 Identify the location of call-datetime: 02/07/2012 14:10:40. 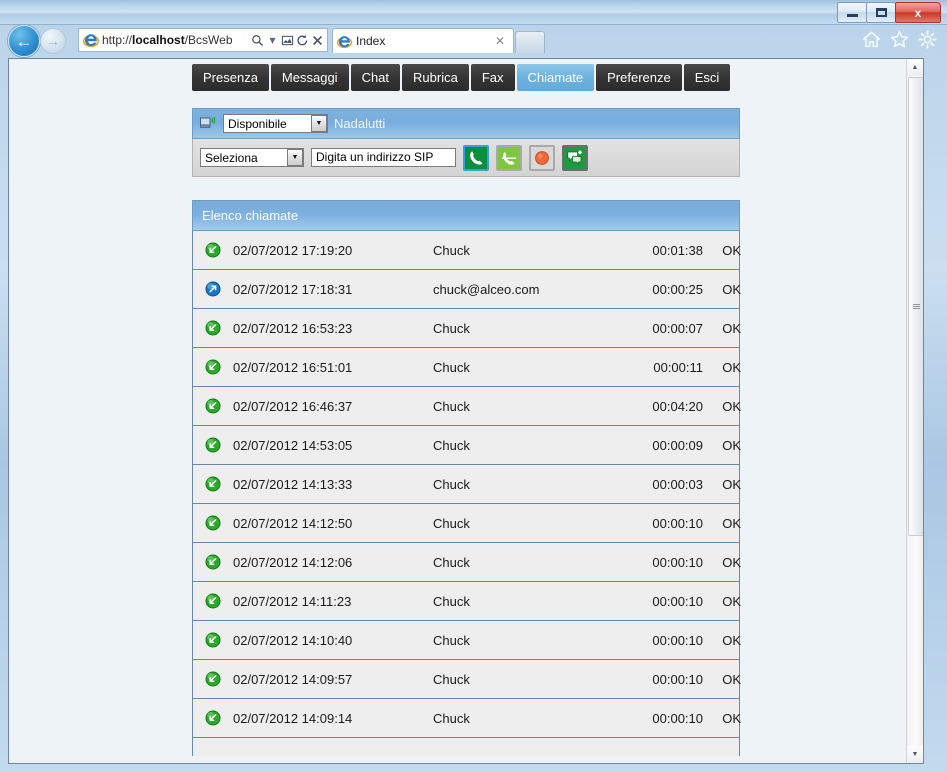
(293, 640).